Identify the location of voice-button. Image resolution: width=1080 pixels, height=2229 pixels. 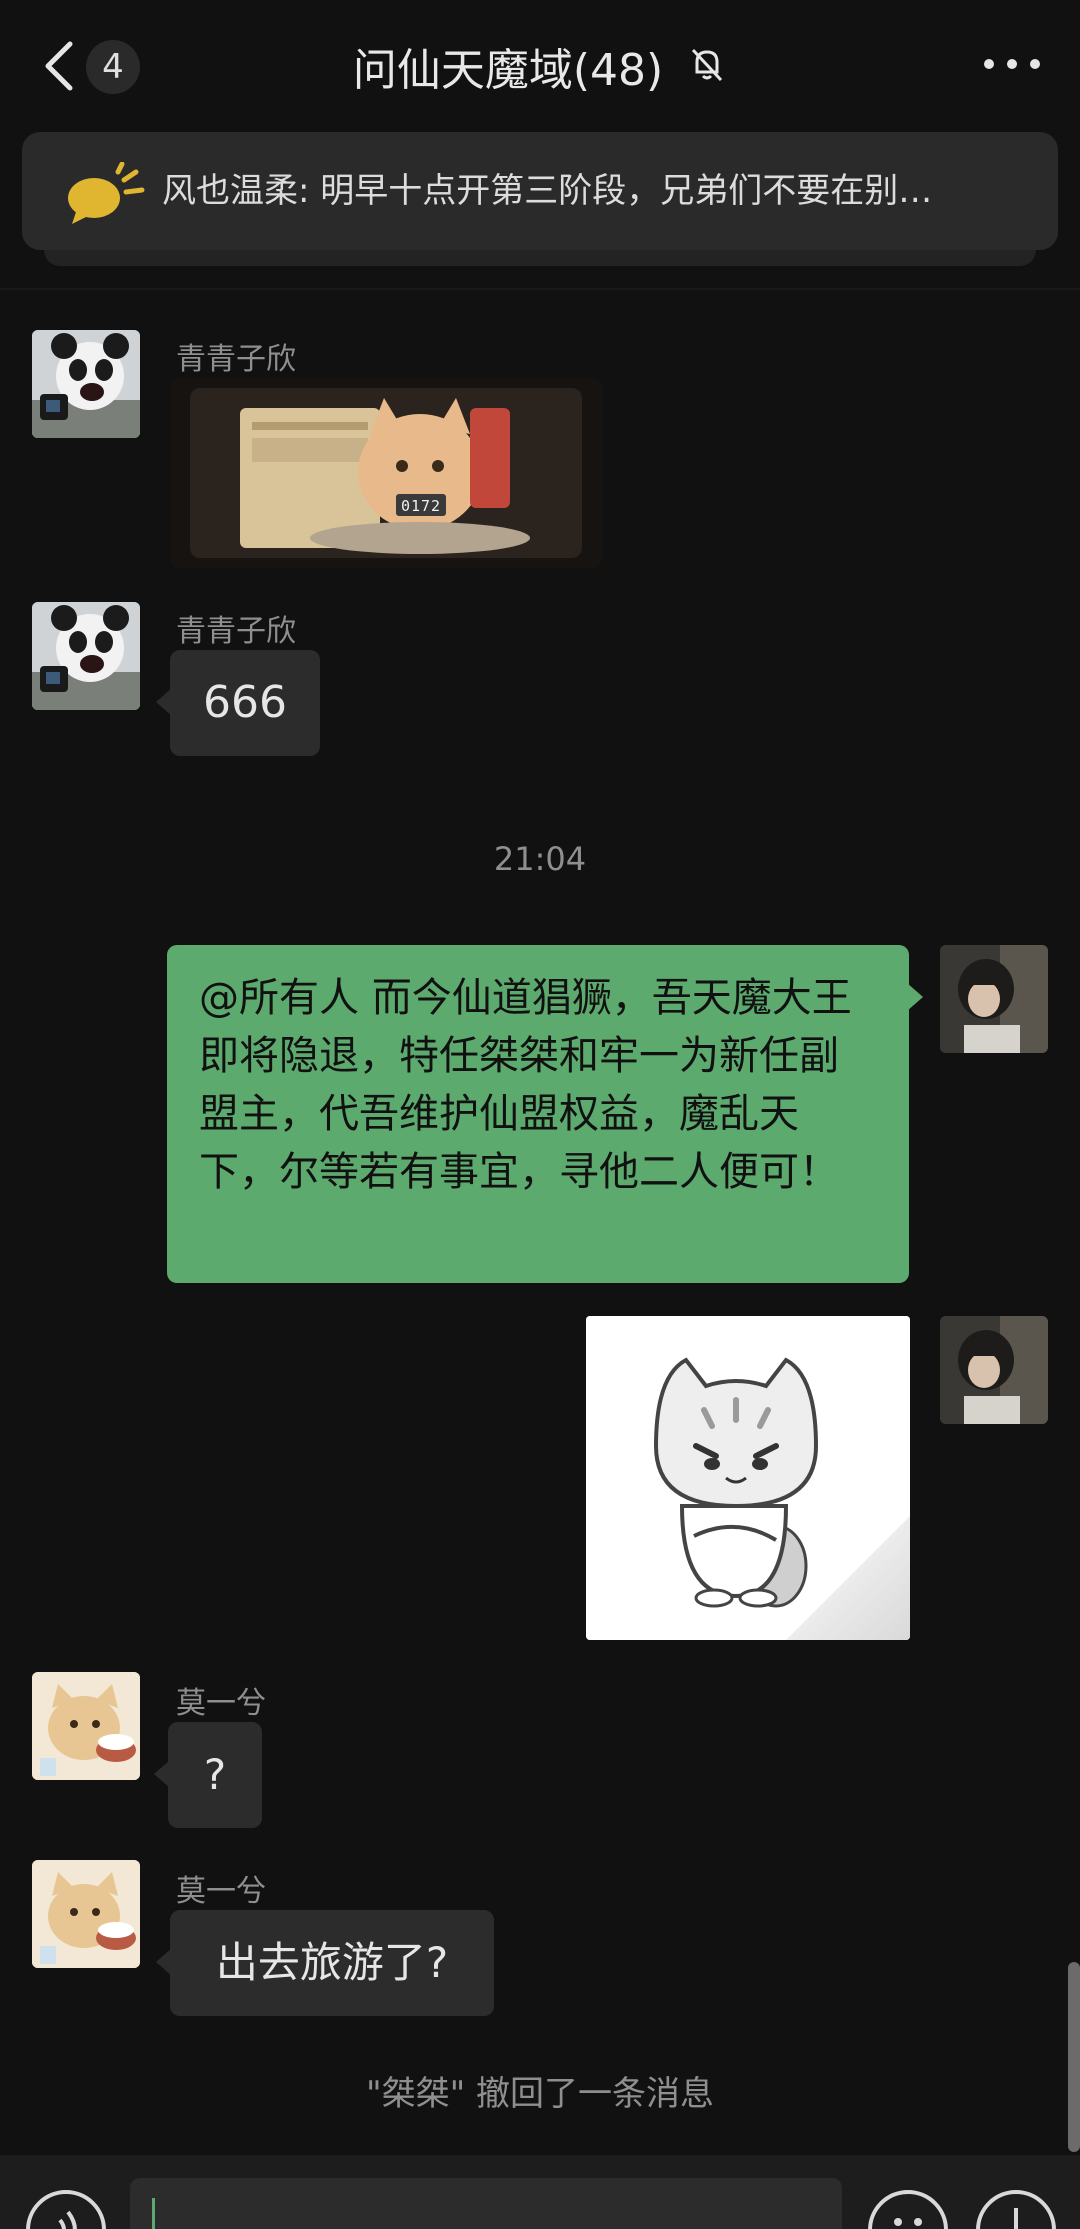
(66, 2209).